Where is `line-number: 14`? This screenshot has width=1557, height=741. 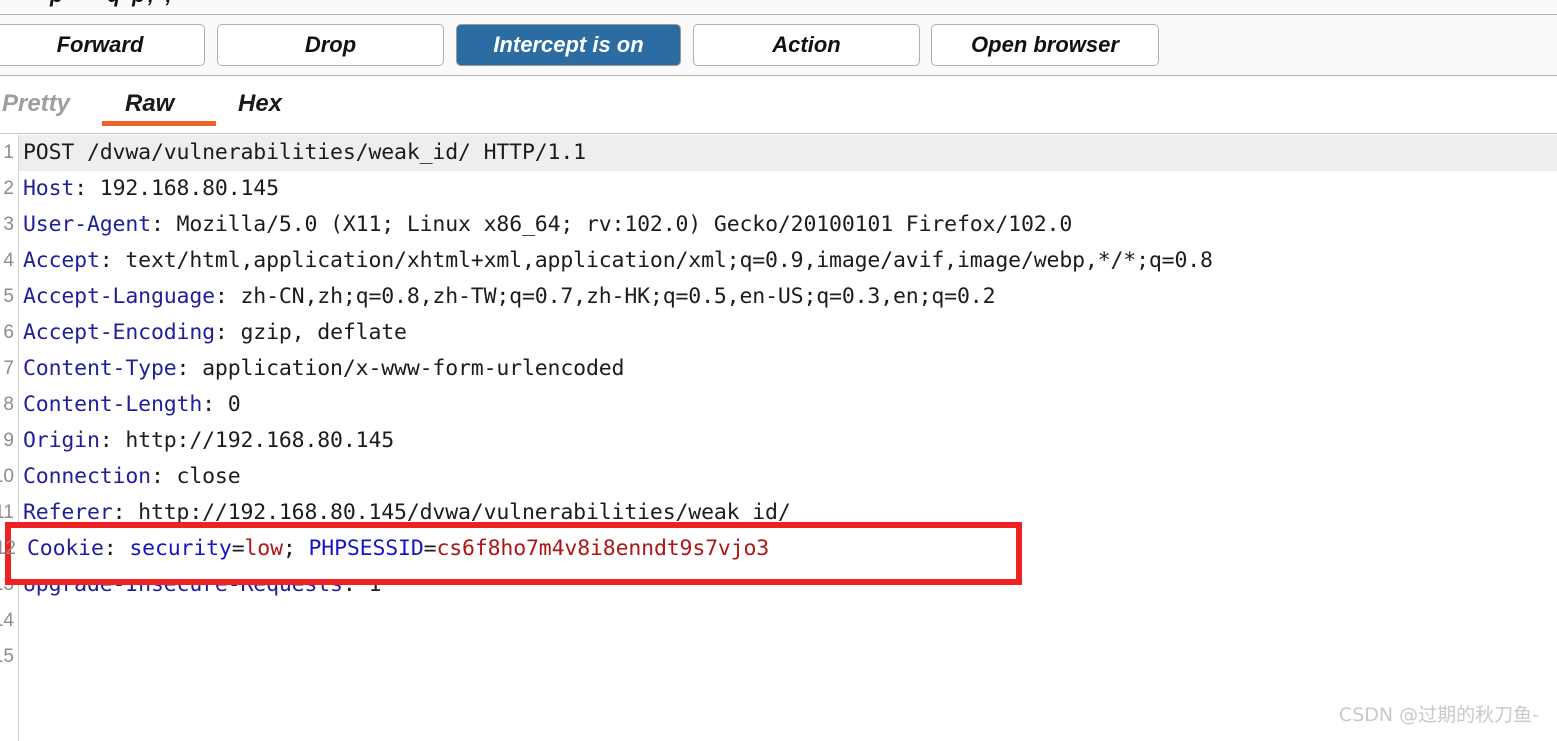 line-number: 14 is located at coordinates (7, 620).